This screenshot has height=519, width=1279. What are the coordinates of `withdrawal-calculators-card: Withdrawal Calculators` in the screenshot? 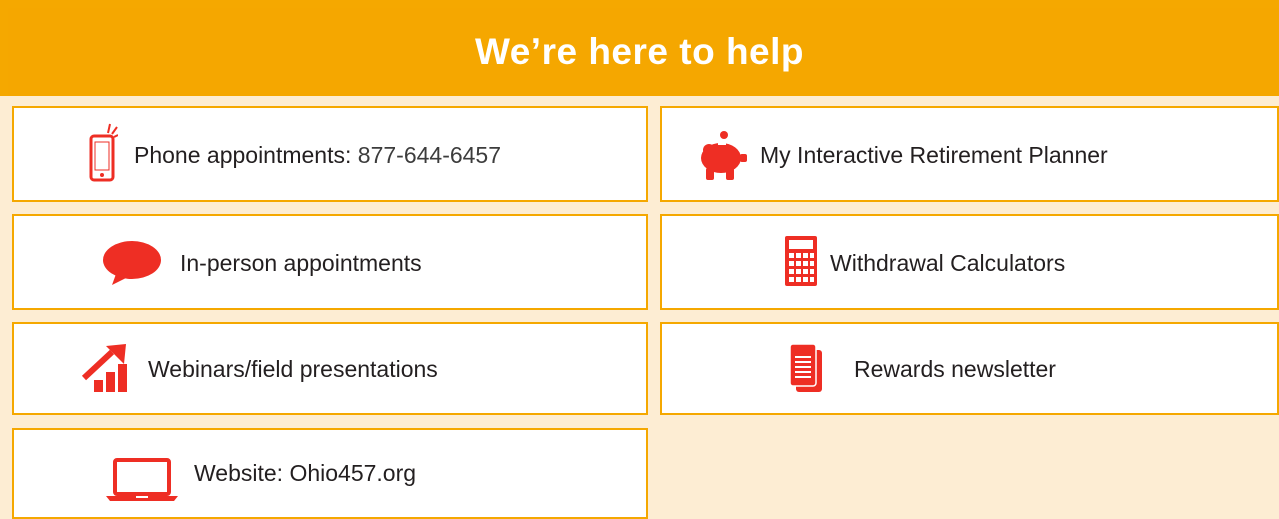 It's located at (969, 262).